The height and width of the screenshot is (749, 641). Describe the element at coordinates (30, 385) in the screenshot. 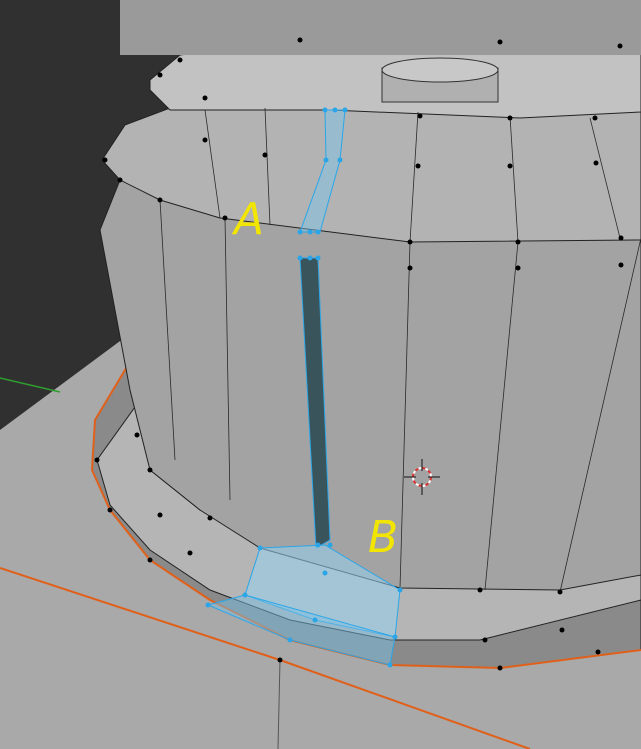

I see `x-axis-line` at that location.